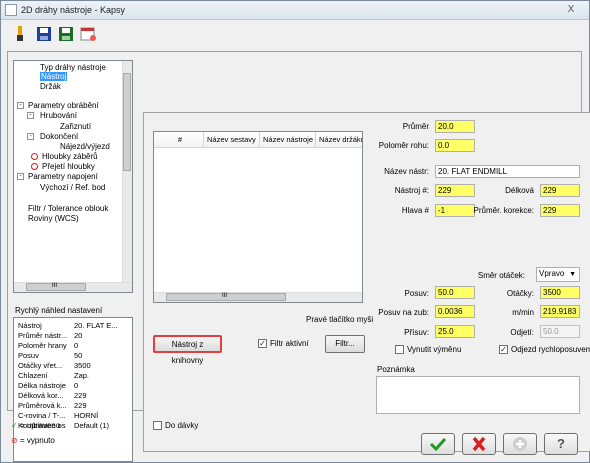 This screenshot has width=590, height=463. Describe the element at coordinates (85, 146) in the screenshot. I see `tree-item-lead-in-out: Nájezd/výjezd` at that location.